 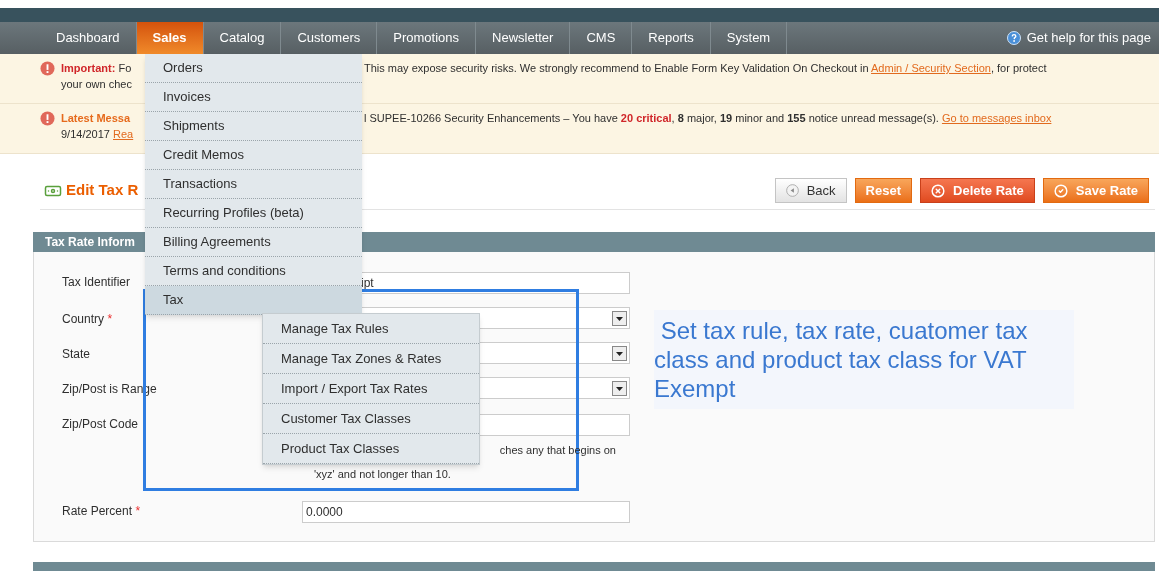 I want to click on message-text: l SUPEE-10266 Security Enhancements – You have 20 critical, 8 major, 19 minor and 155 notice unread message(s). Go to messages inbox, so click(x=708, y=118).